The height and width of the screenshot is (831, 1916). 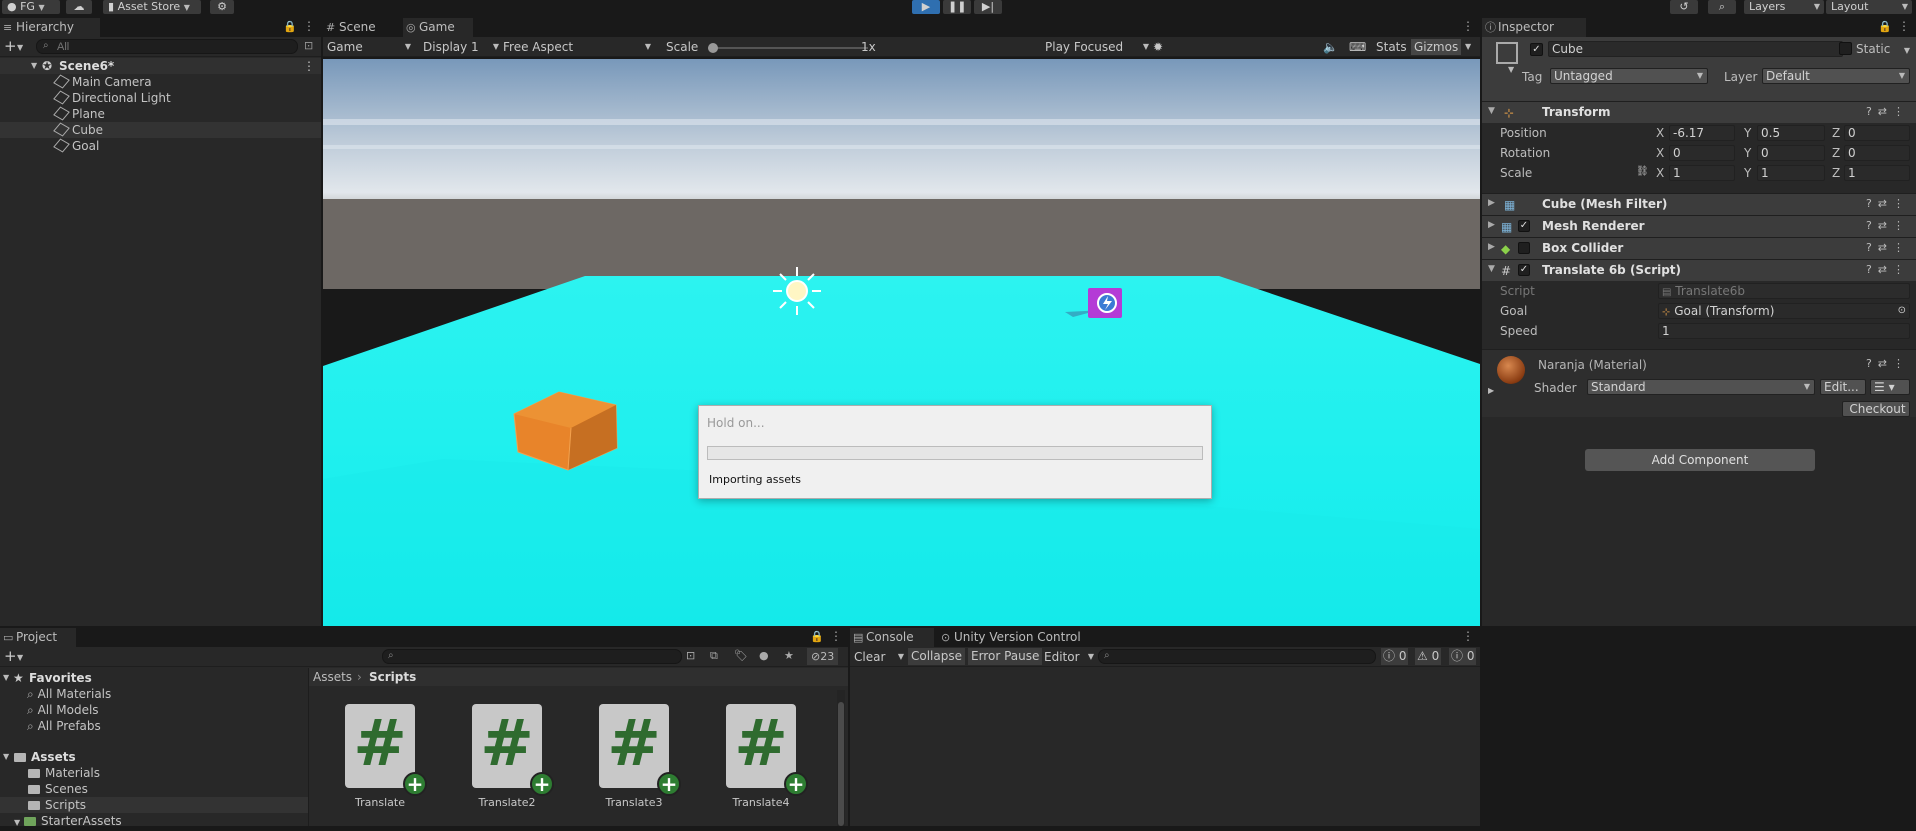 I want to click on type-filter-icon: ⧉, so click(x=714, y=656).